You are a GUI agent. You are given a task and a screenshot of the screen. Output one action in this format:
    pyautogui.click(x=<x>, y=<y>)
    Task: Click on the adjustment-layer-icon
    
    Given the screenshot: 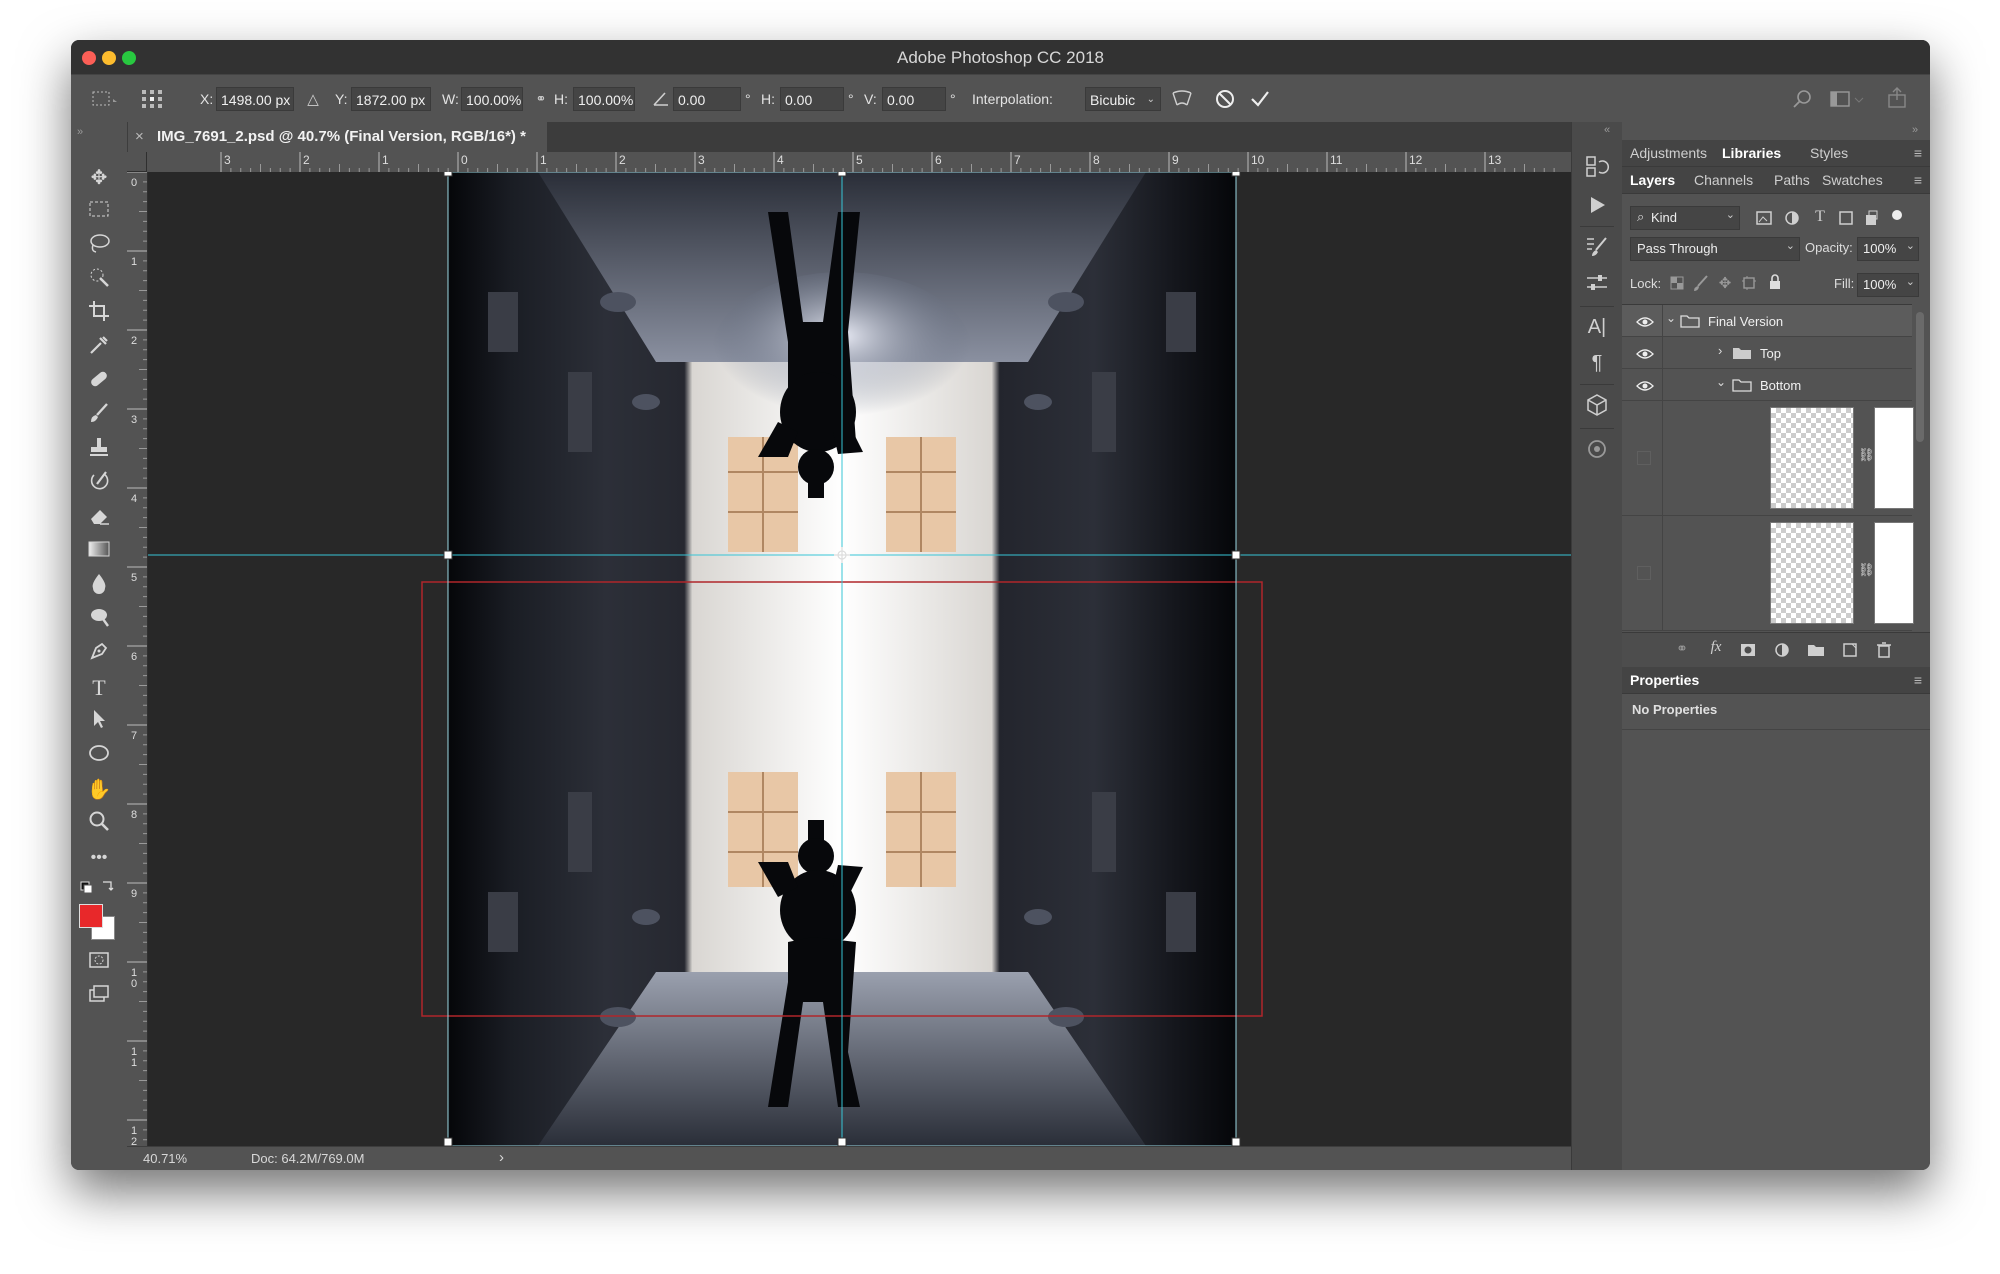 What is the action you would take?
    pyautogui.click(x=1782, y=650)
    